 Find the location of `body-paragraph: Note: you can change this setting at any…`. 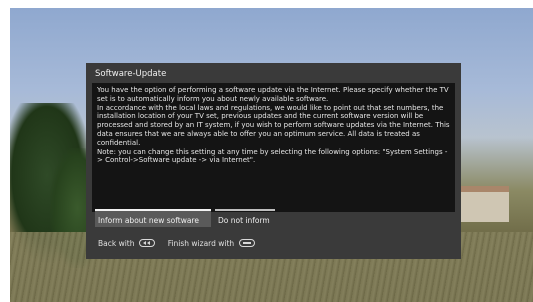

body-paragraph: Note: you can change this setting at any… is located at coordinates (272, 156).